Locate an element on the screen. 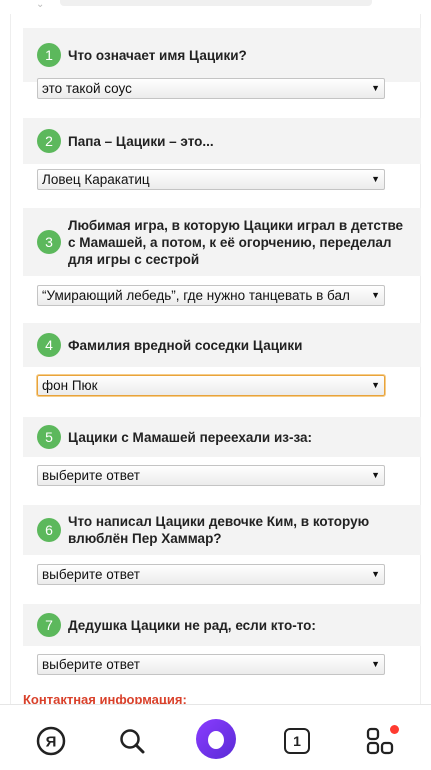 The image size is (431, 770). question-header: 4 Фамилия вредной соседки Цацики is located at coordinates (222, 345).